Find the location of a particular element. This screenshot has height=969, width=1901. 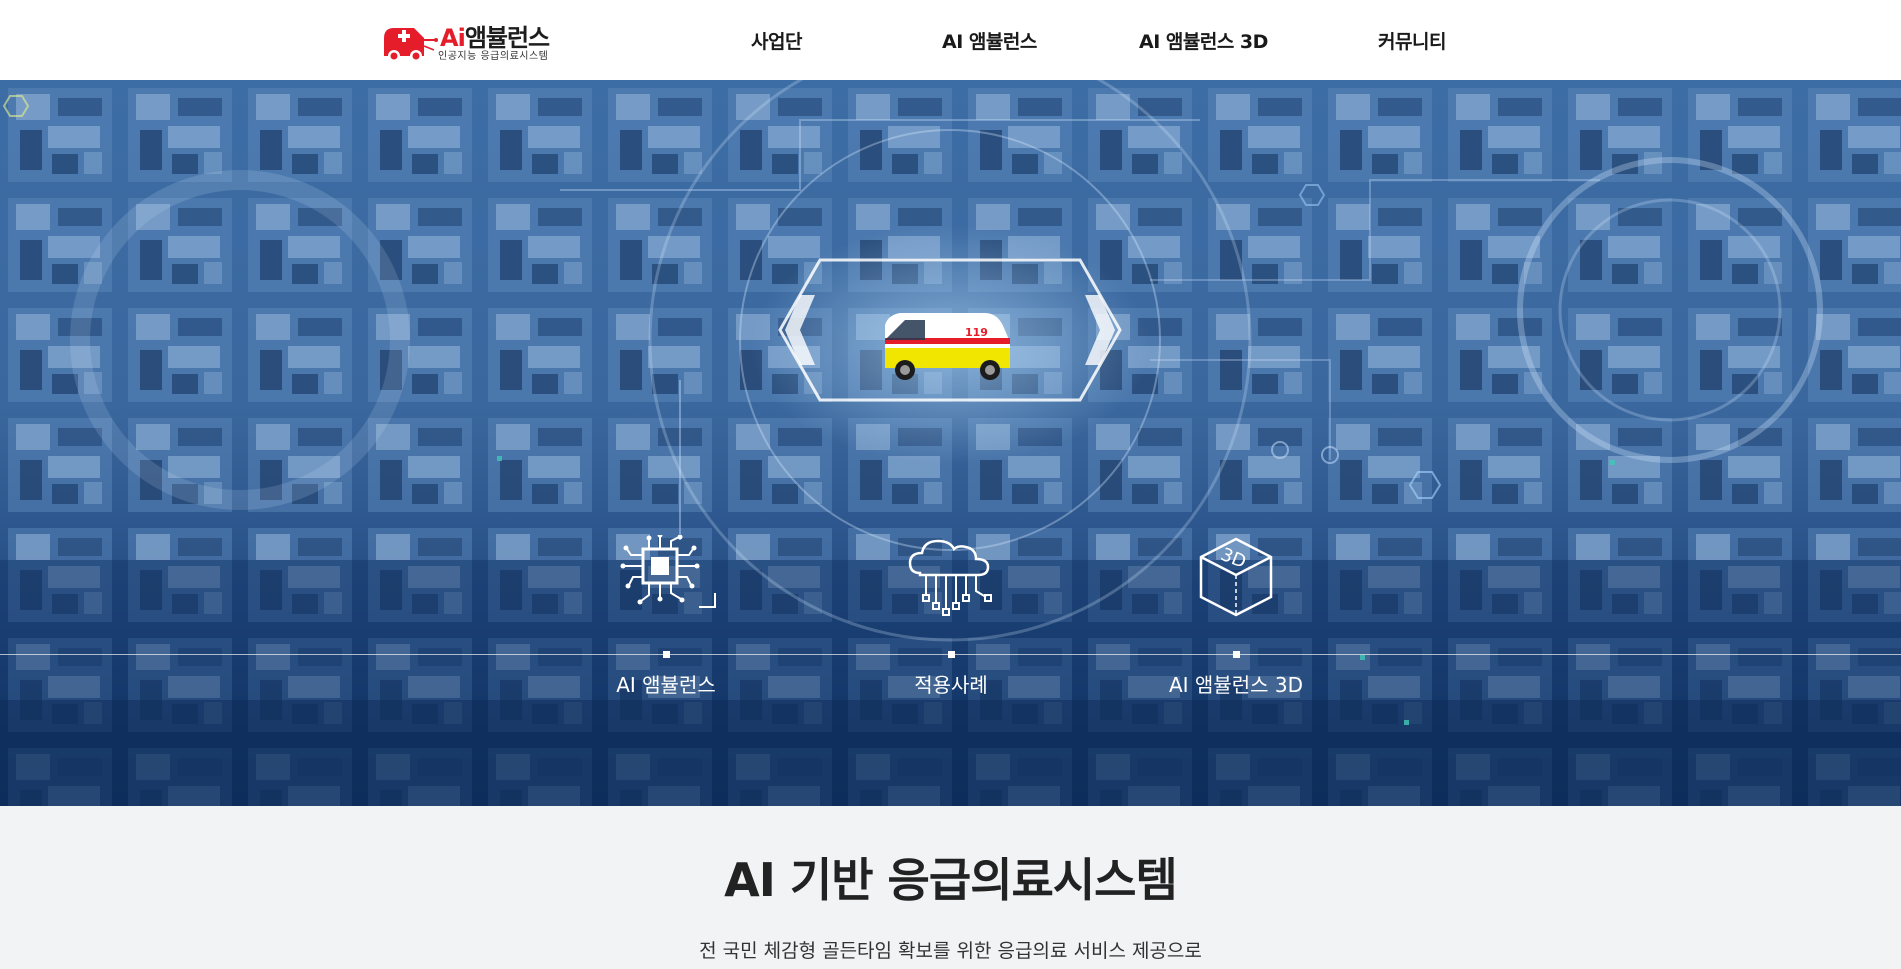

main-nav: 사업단 AI 앰뷸런스 AI 앰뷸런스 3D 커뮤니티 is located at coordinates (950, 40).